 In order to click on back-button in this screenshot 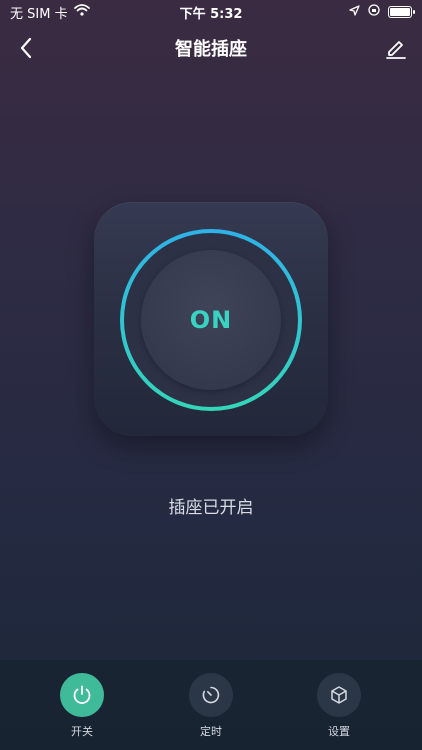, I will do `click(26, 48)`.